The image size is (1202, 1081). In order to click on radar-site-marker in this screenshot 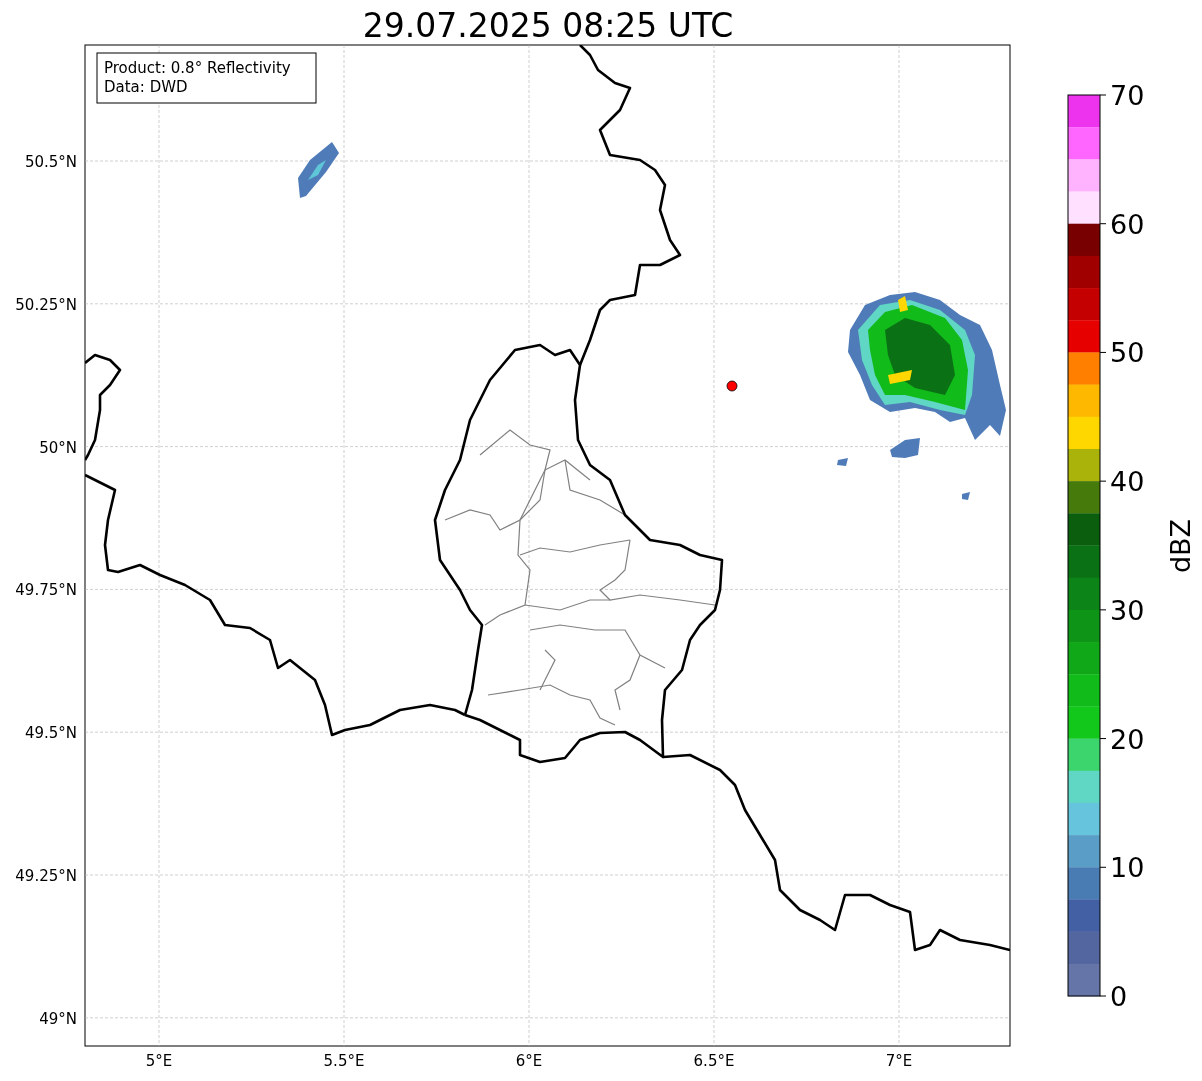, I will do `click(732, 386)`.